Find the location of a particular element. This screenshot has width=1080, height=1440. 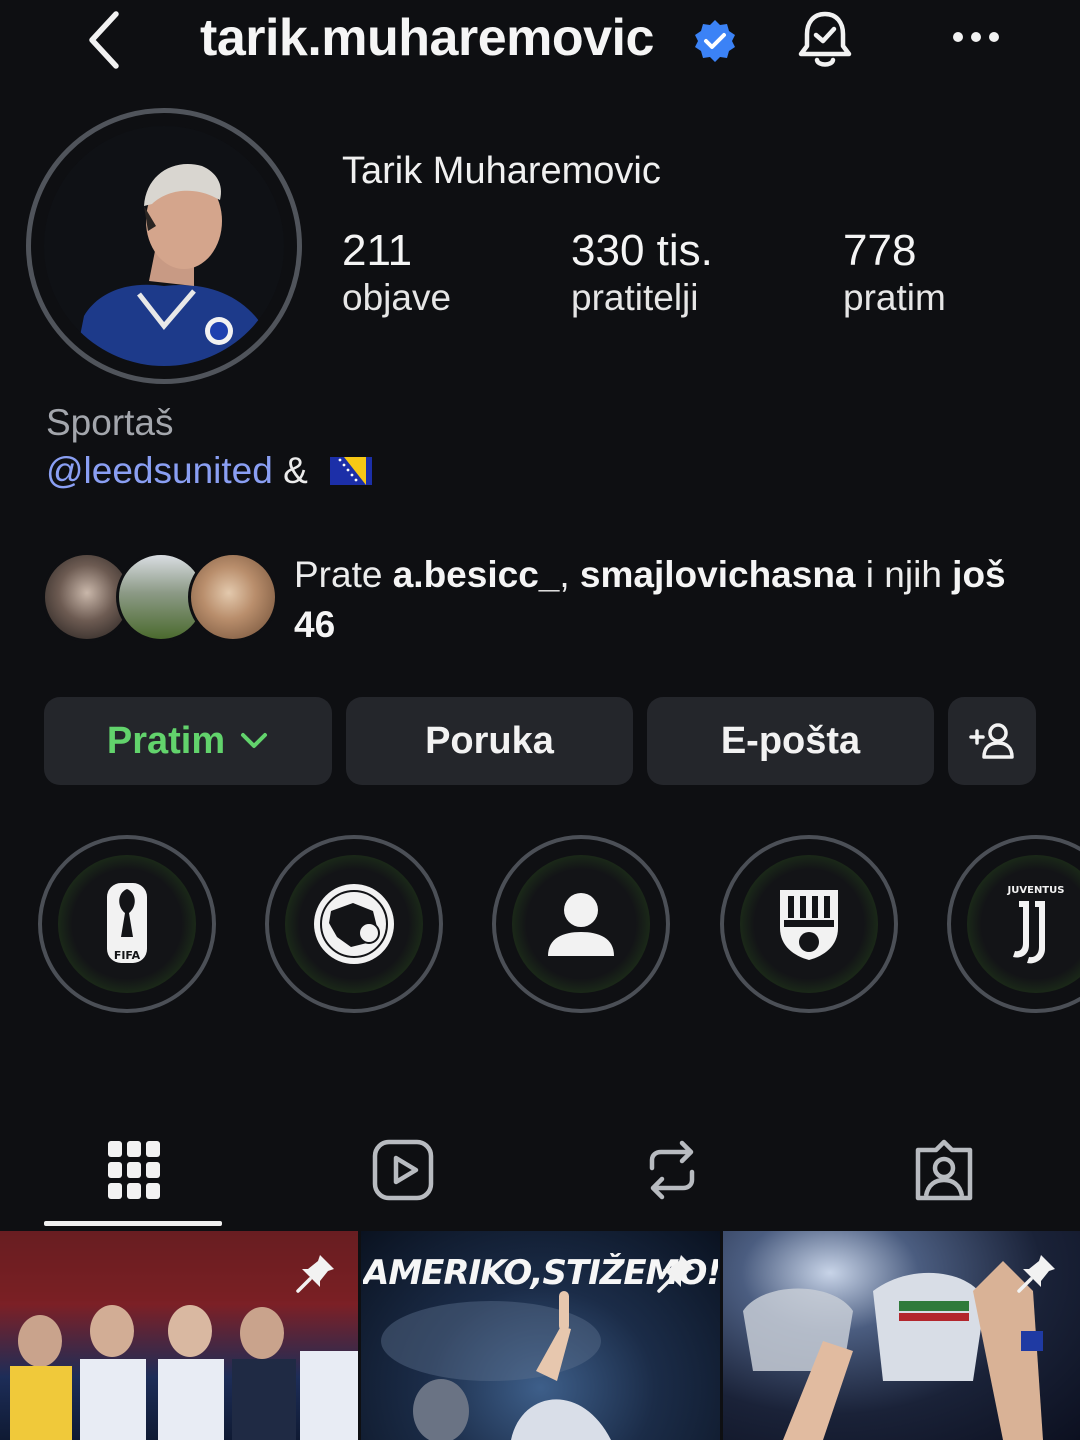

tab-reels is located at coordinates (403, 1170).